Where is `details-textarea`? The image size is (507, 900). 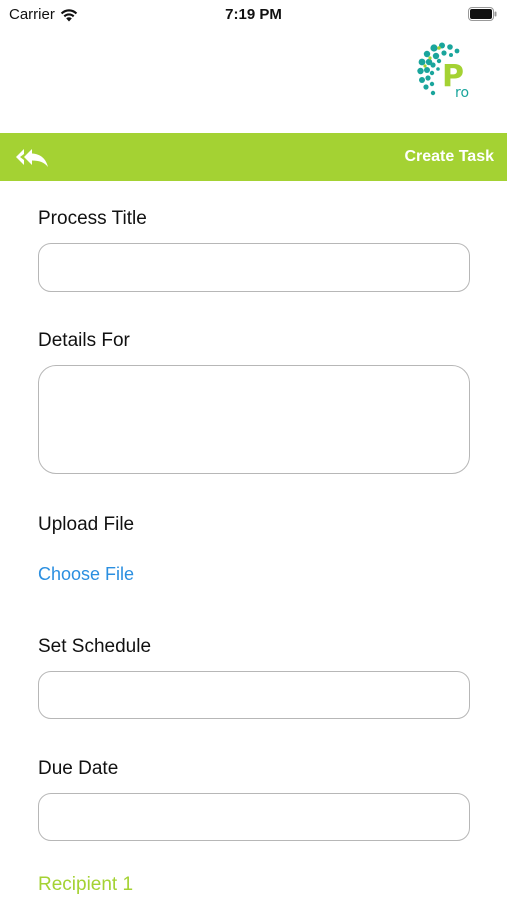 details-textarea is located at coordinates (254, 419).